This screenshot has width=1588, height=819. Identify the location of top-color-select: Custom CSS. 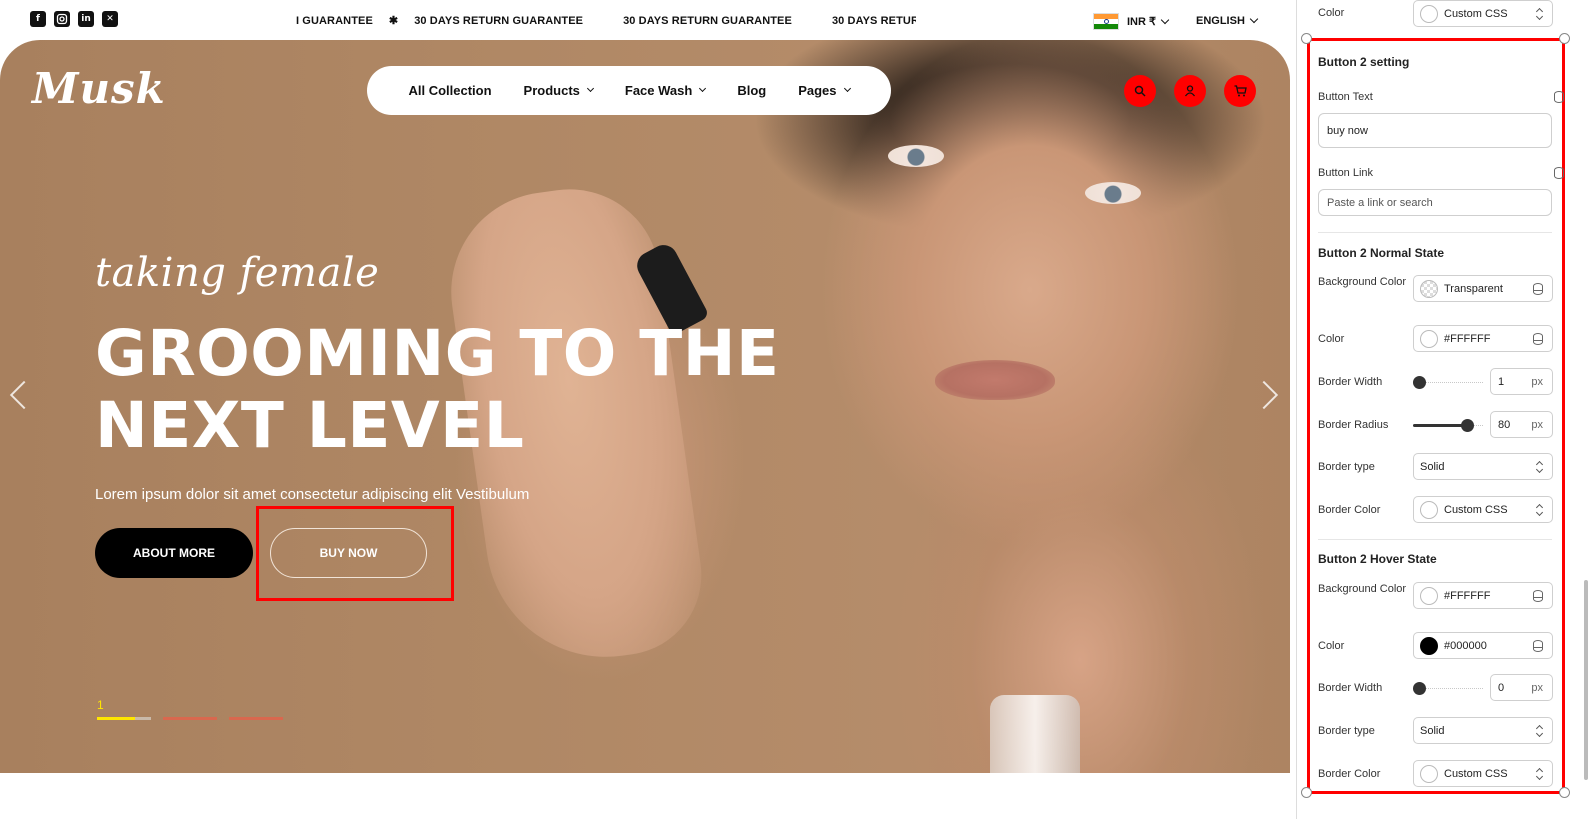
(1483, 13).